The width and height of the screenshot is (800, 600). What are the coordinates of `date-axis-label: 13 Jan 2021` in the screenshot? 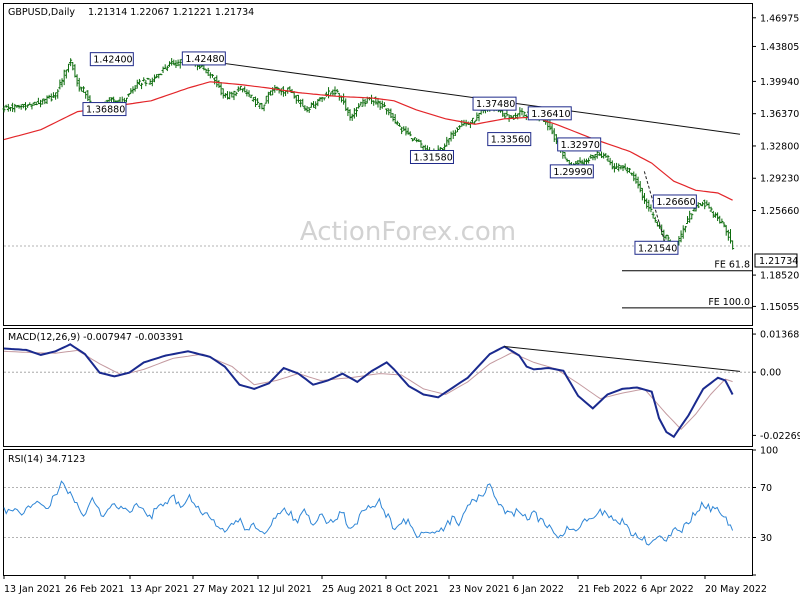 It's located at (32, 589).